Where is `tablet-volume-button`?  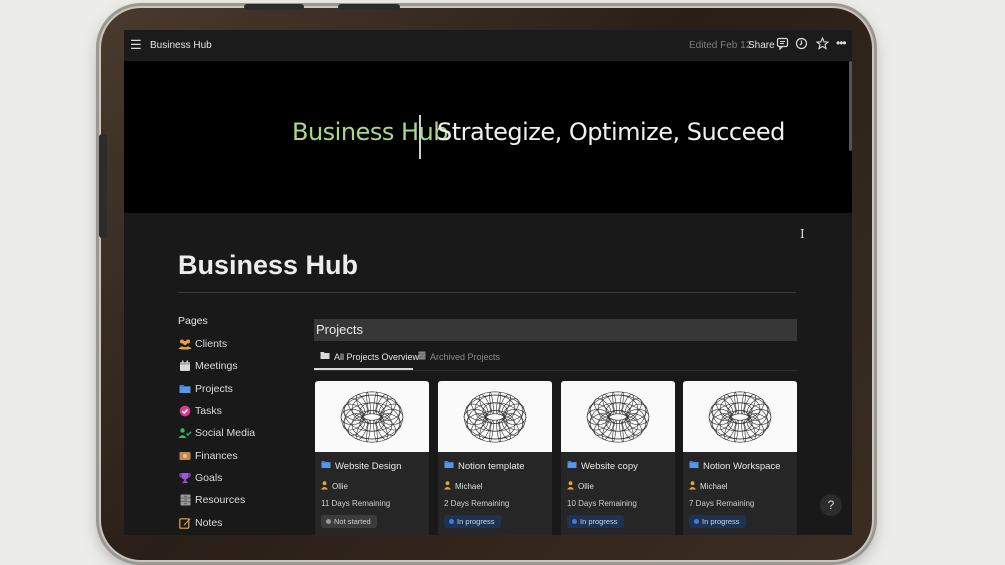
tablet-volume-button is located at coordinates (274, 7).